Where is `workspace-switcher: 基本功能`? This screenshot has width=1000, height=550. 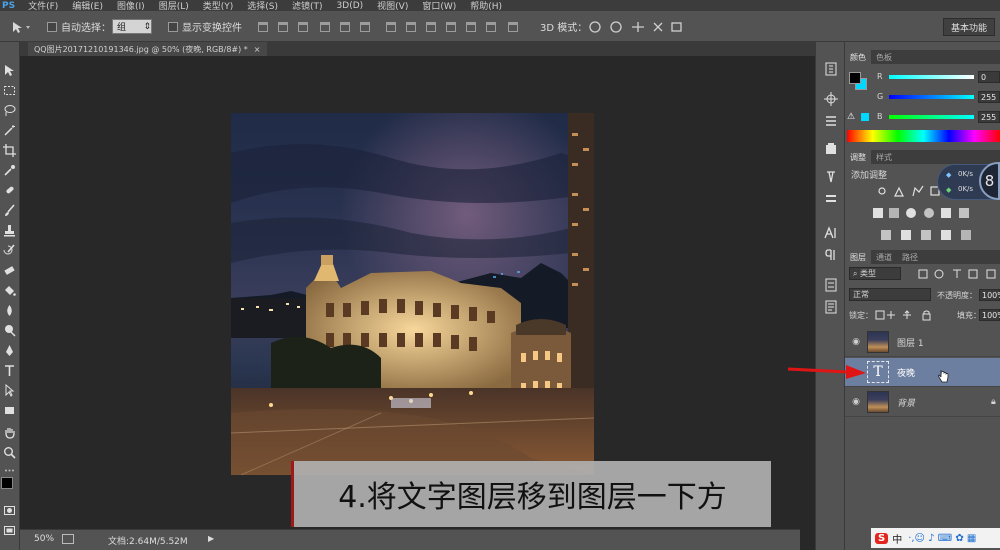 workspace-switcher: 基本功能 is located at coordinates (969, 27).